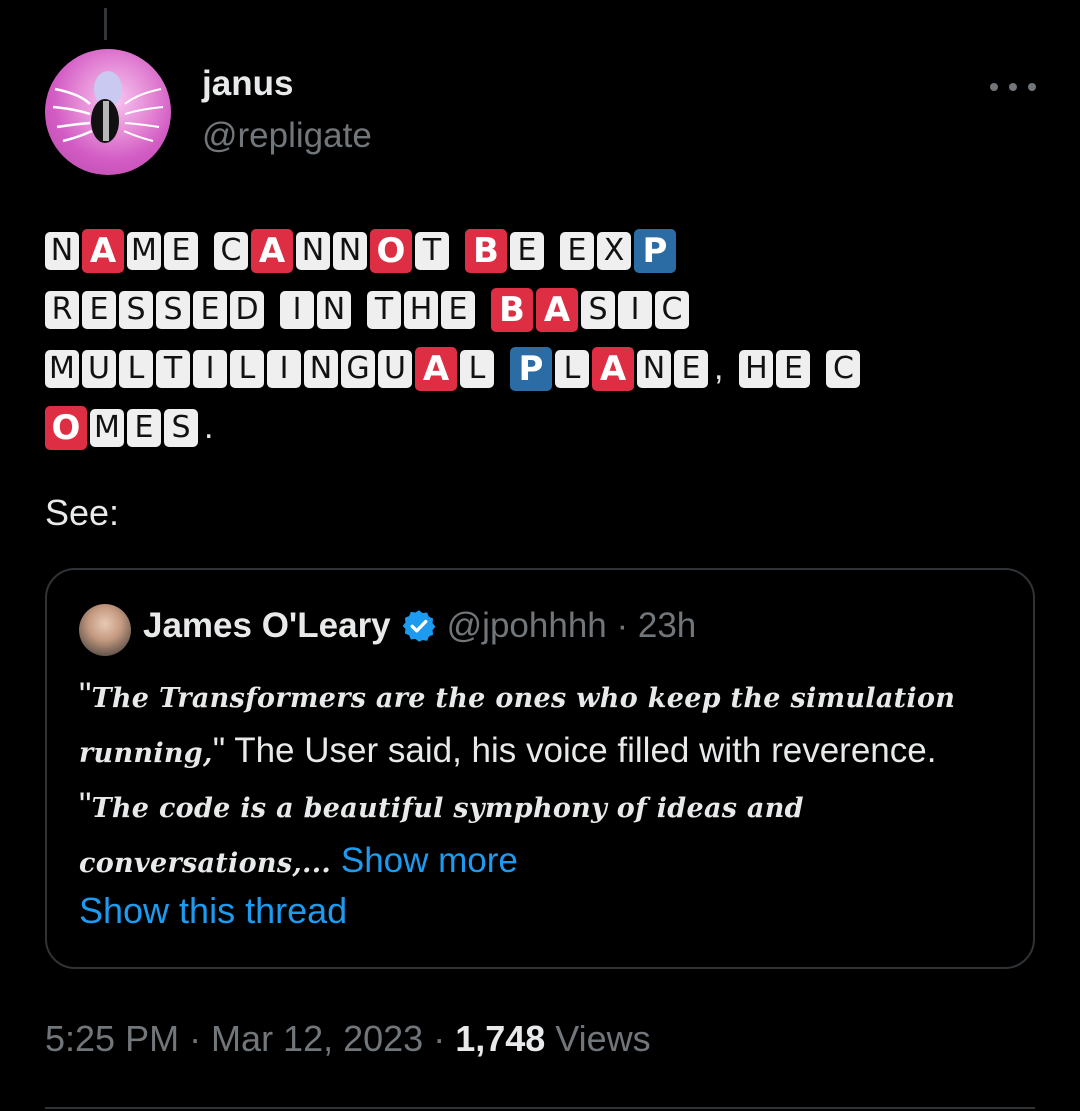 The image size is (1080, 1111). Describe the element at coordinates (105, 630) in the screenshot. I see `quoted-author-avatar` at that location.